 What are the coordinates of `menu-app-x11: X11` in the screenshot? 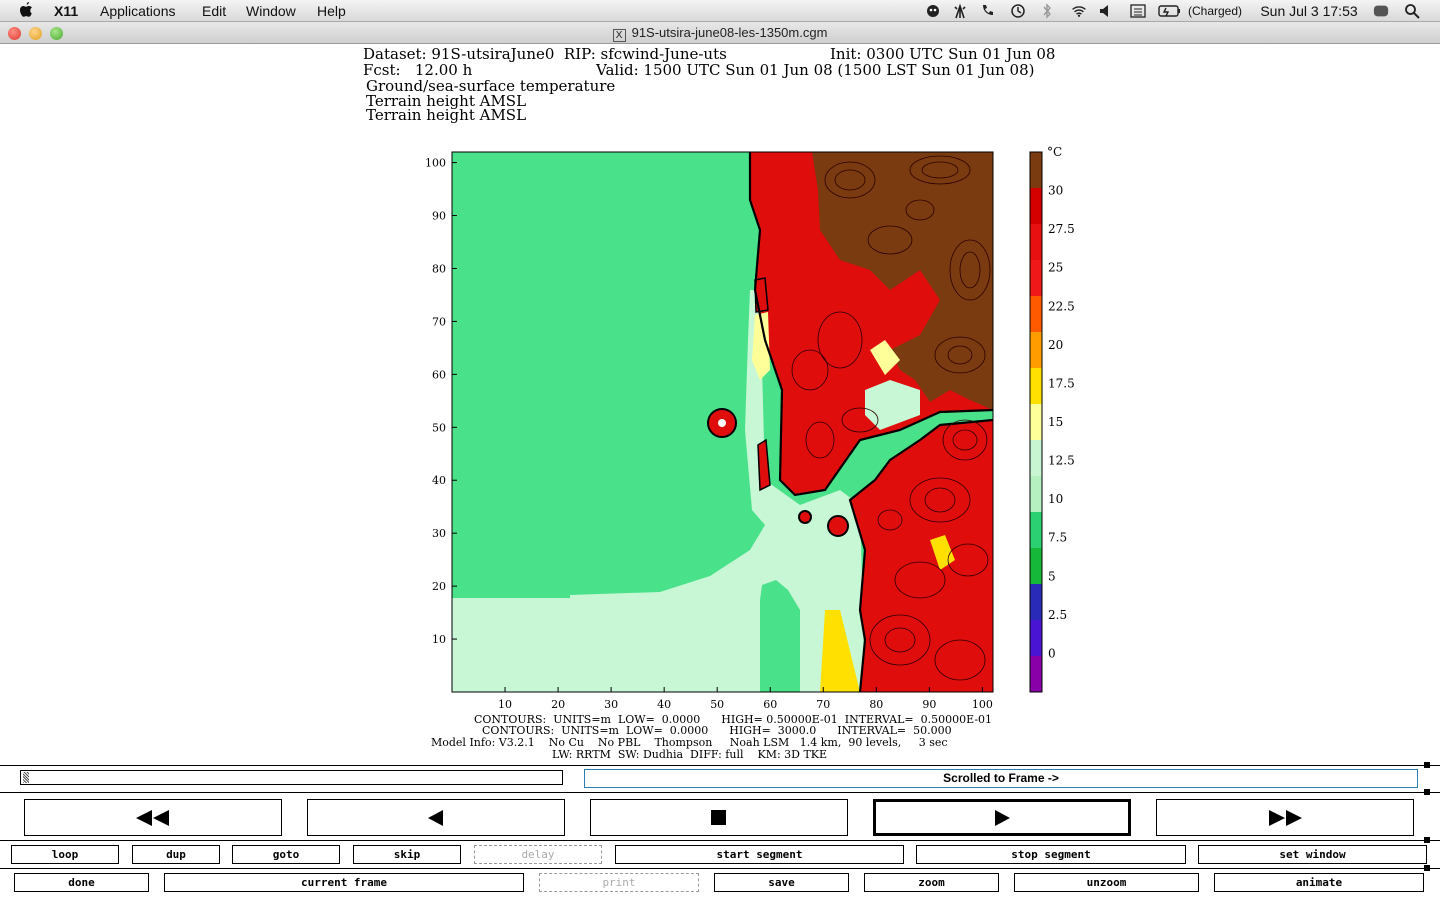 It's located at (66, 11).